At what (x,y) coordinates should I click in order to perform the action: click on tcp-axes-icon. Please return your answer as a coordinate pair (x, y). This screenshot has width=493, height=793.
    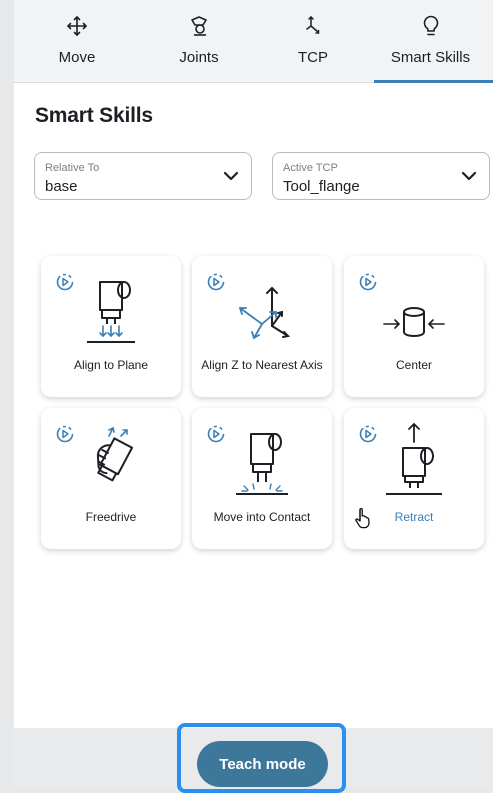
    Looking at the image, I should click on (313, 24).